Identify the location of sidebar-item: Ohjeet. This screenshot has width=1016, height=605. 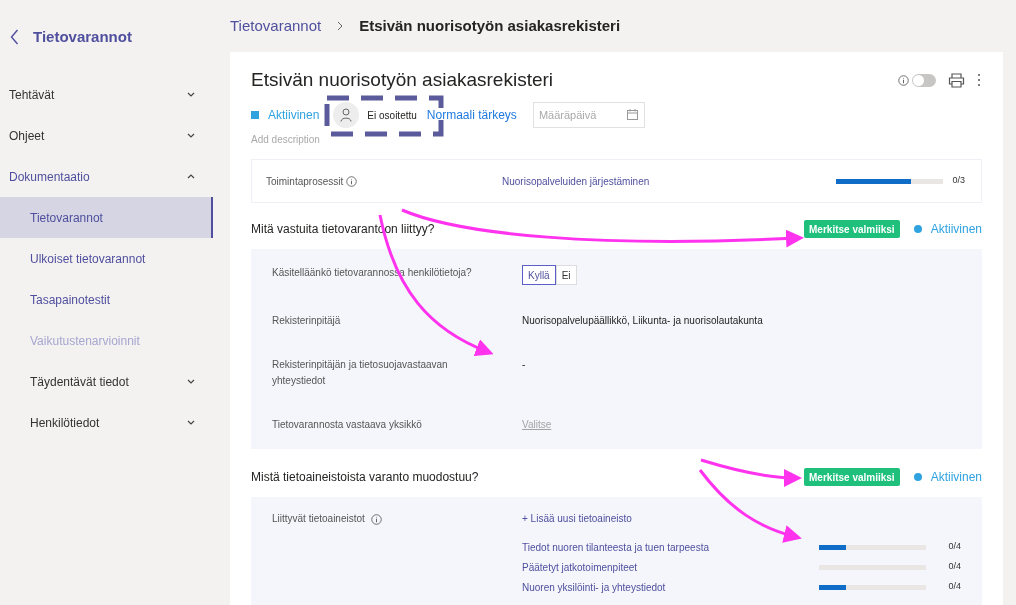
(106, 135).